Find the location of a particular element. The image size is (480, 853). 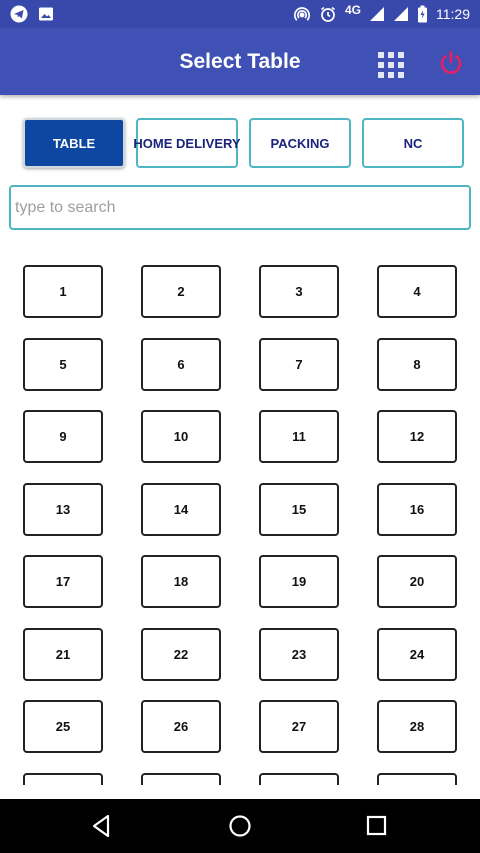

back-icon is located at coordinates (101, 826).